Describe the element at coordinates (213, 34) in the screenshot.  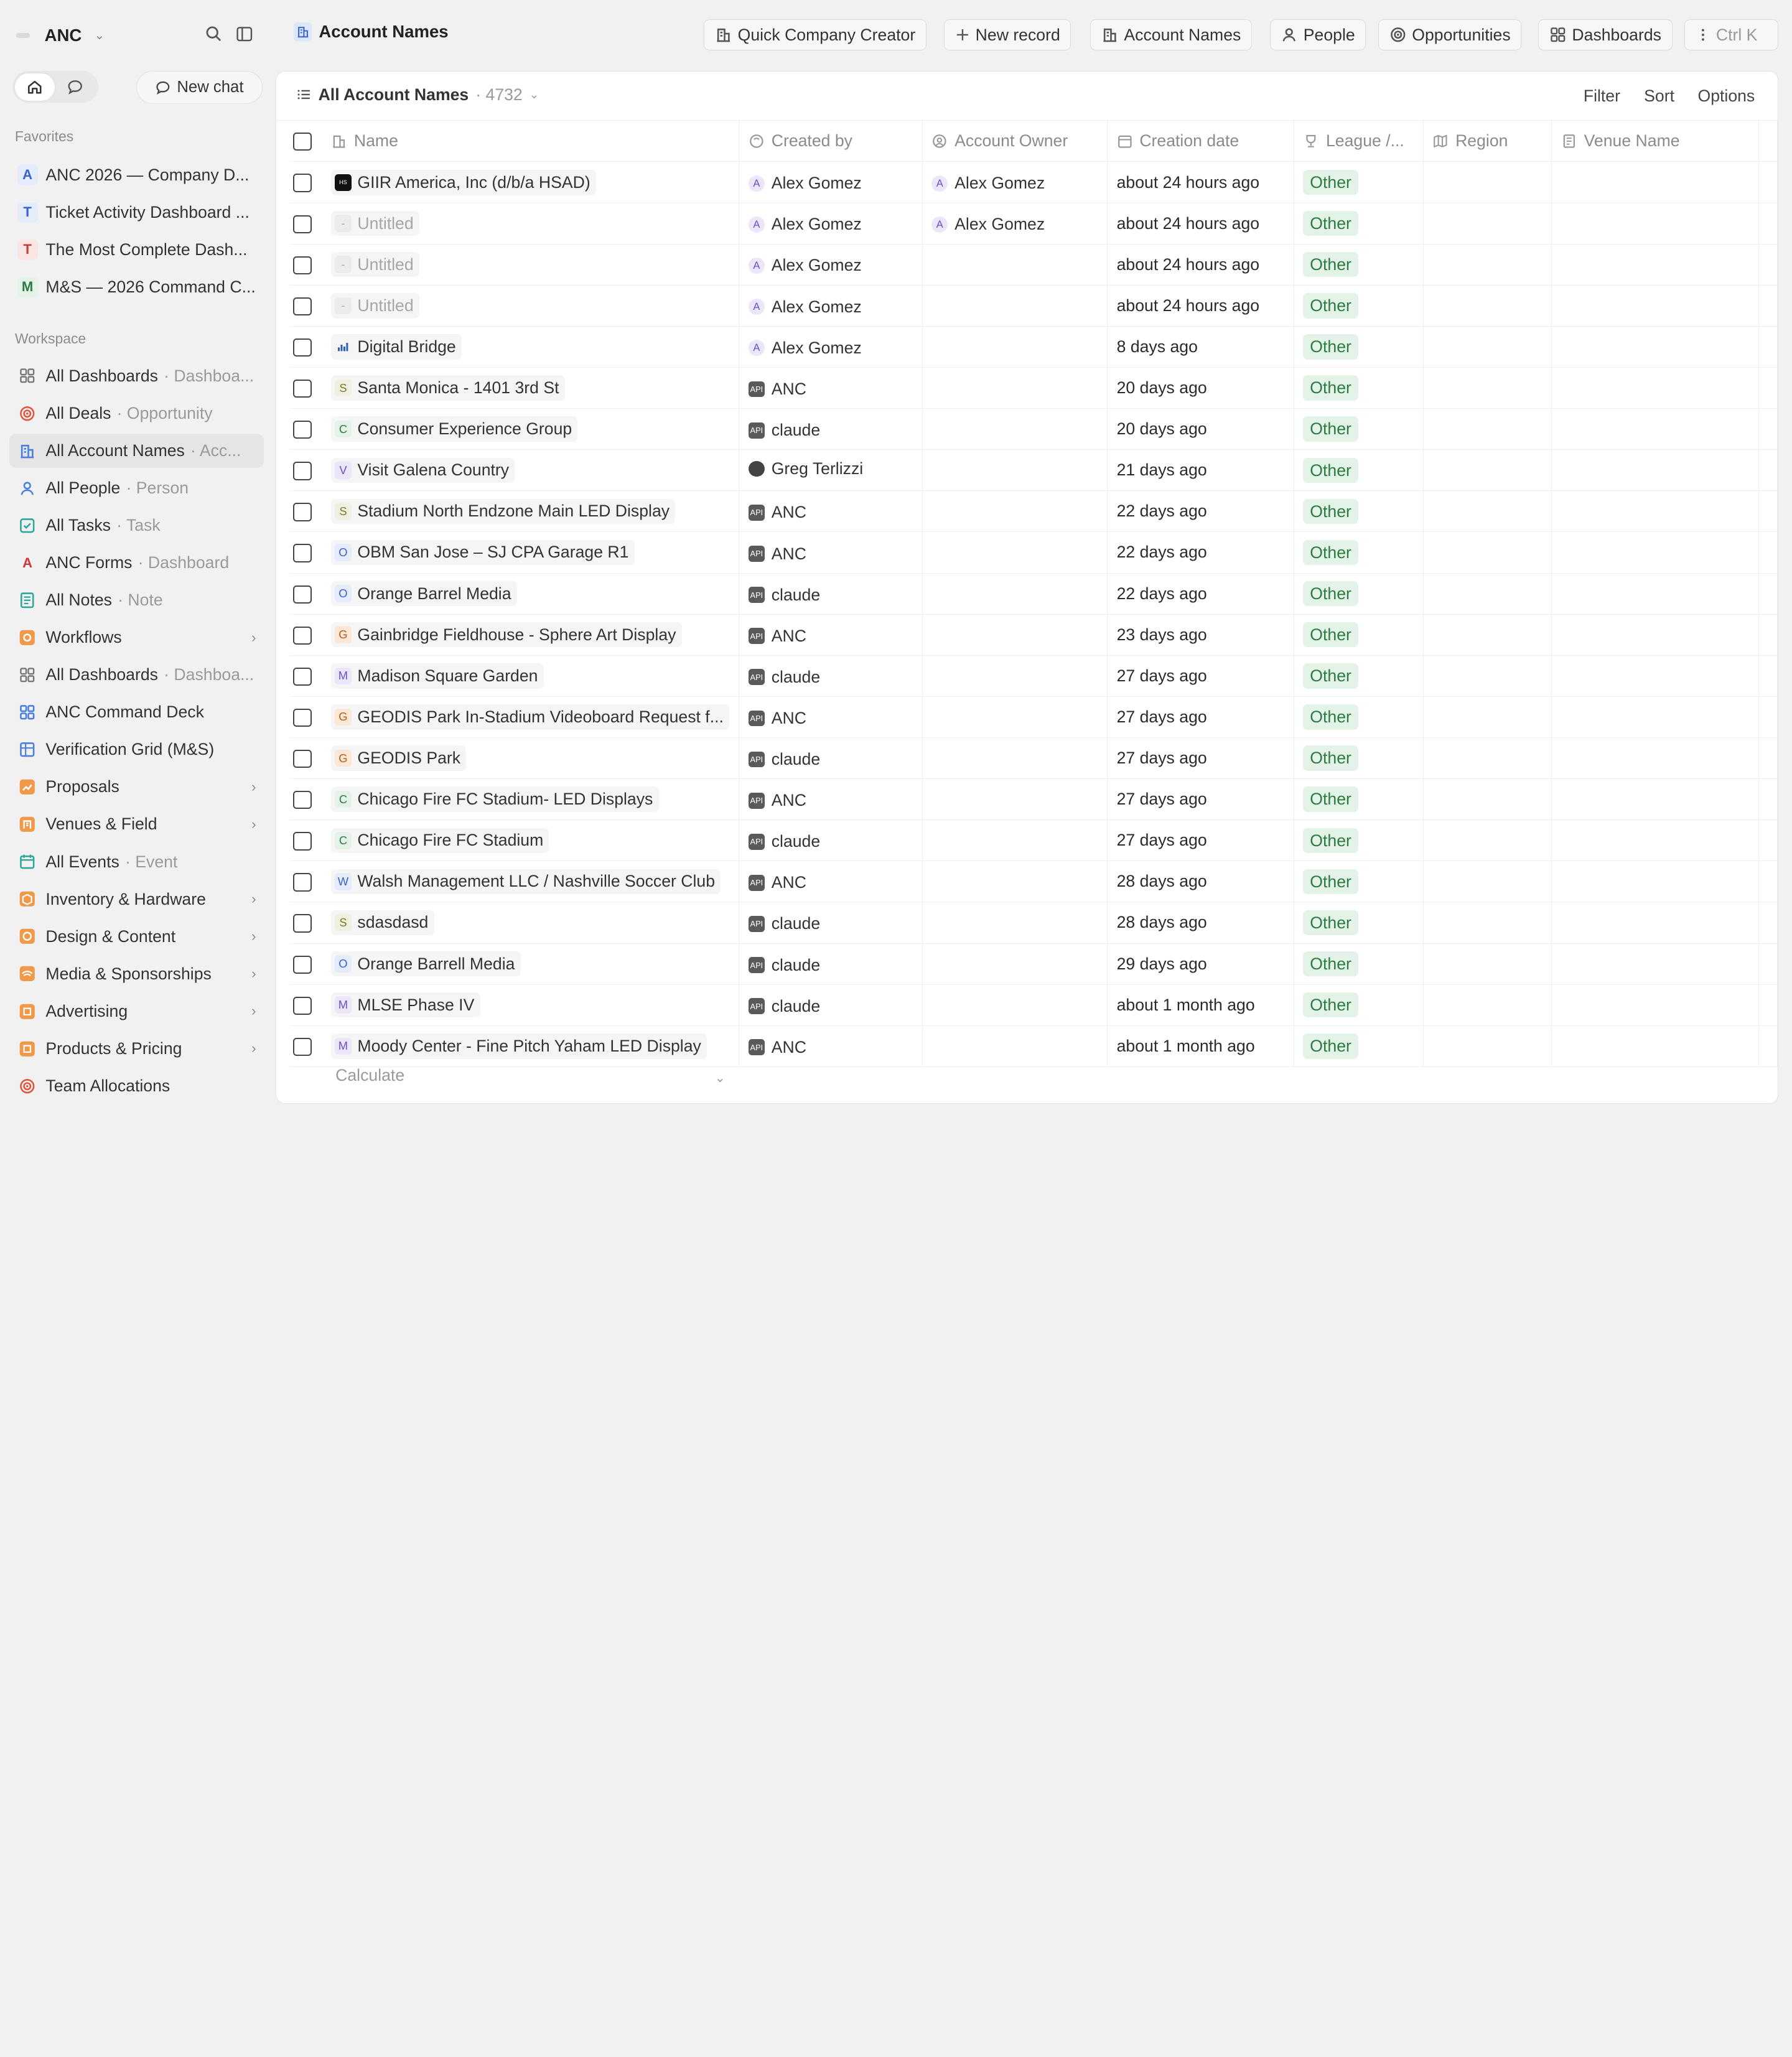
I see `search-icon` at that location.